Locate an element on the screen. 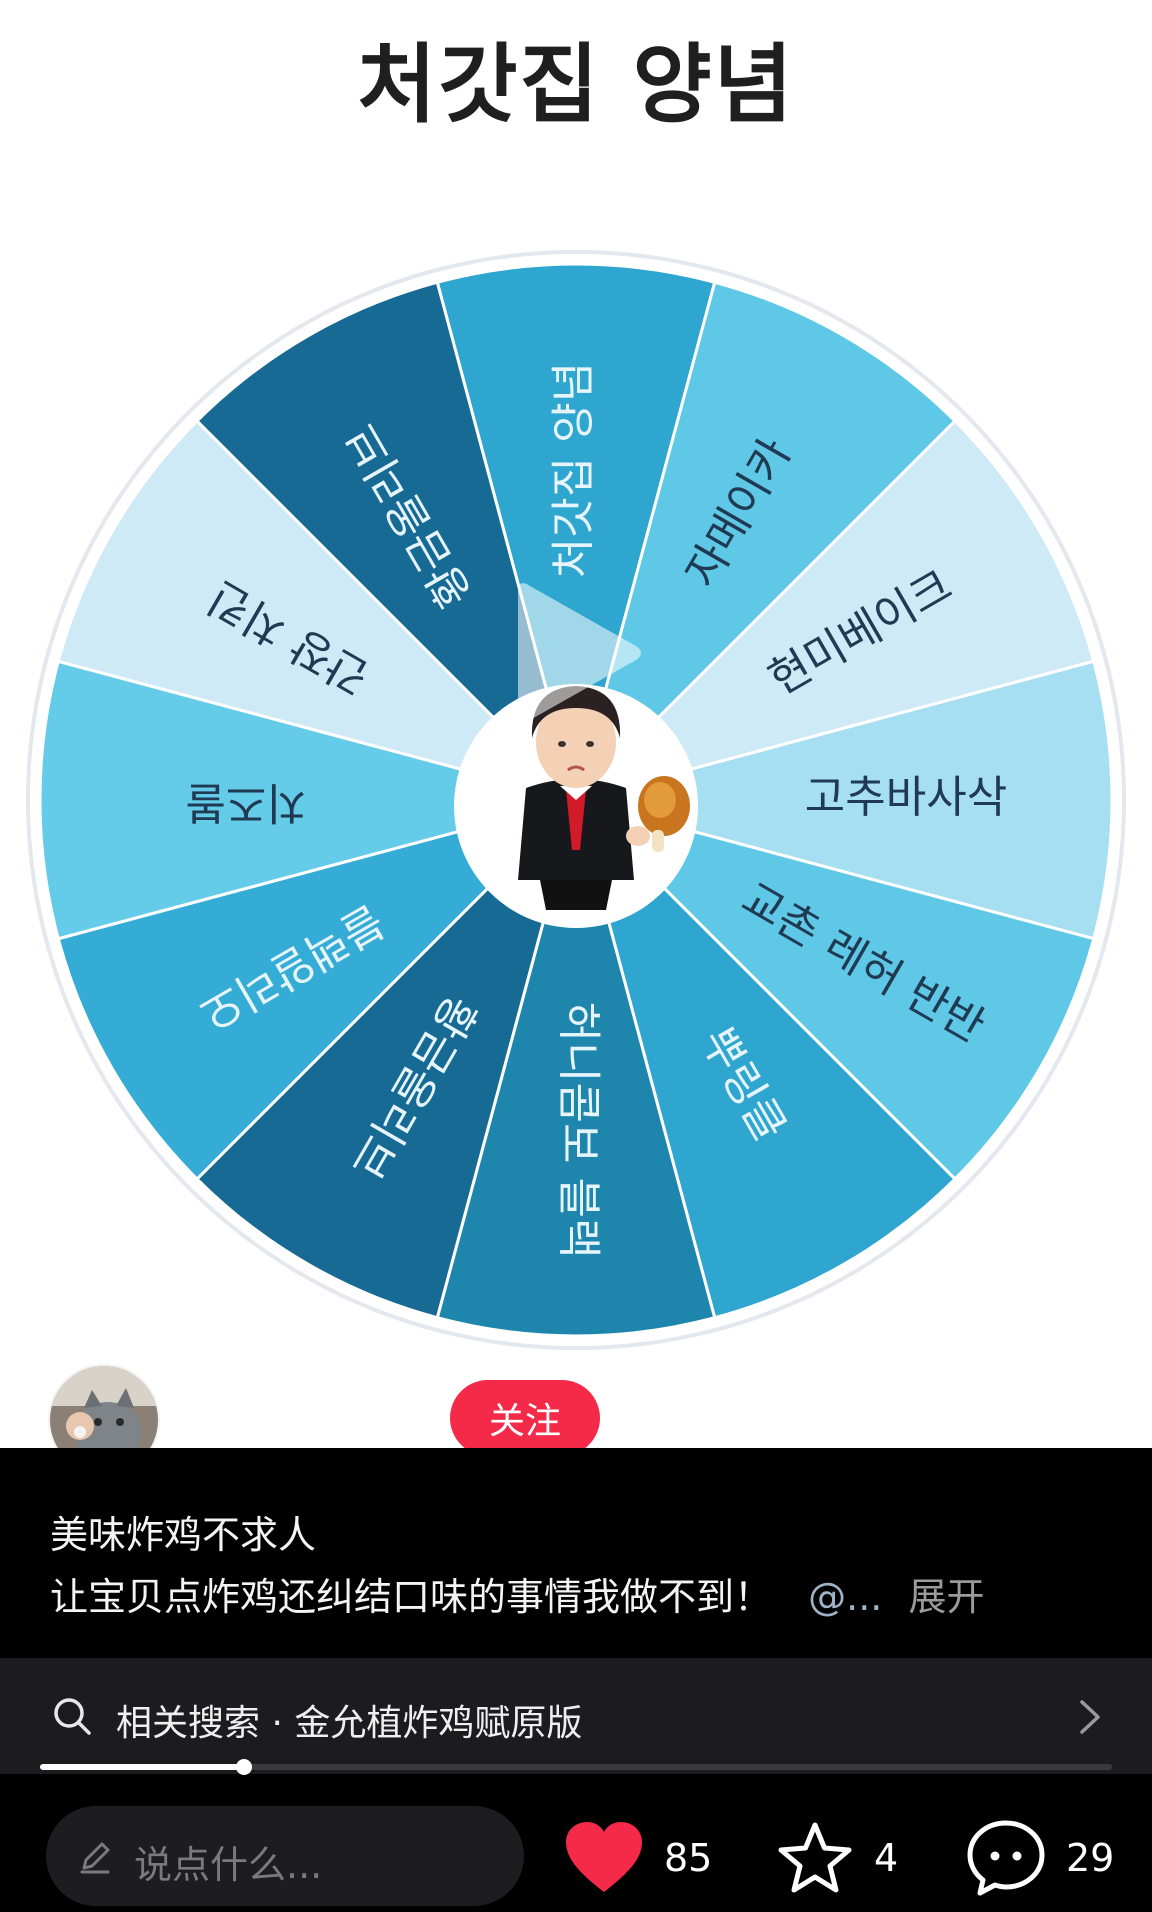 The height and width of the screenshot is (1912, 1152). chevron-right-icon is located at coordinates (1090, 1717).